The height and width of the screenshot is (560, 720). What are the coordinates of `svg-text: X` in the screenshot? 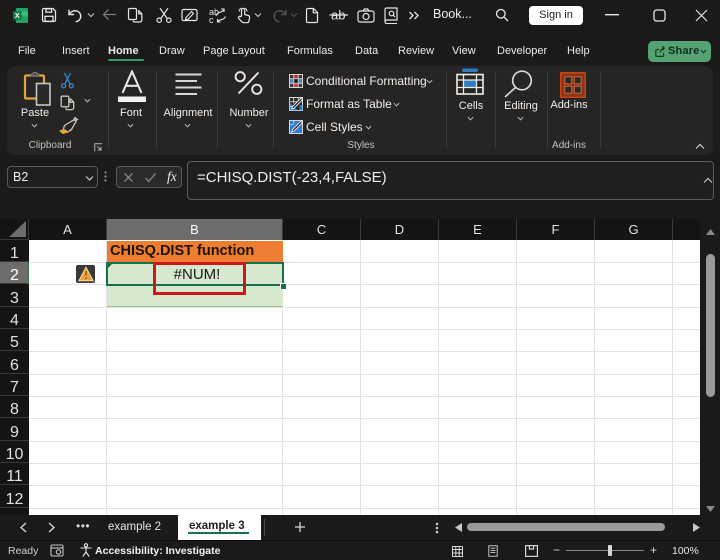 It's located at (17, 15).